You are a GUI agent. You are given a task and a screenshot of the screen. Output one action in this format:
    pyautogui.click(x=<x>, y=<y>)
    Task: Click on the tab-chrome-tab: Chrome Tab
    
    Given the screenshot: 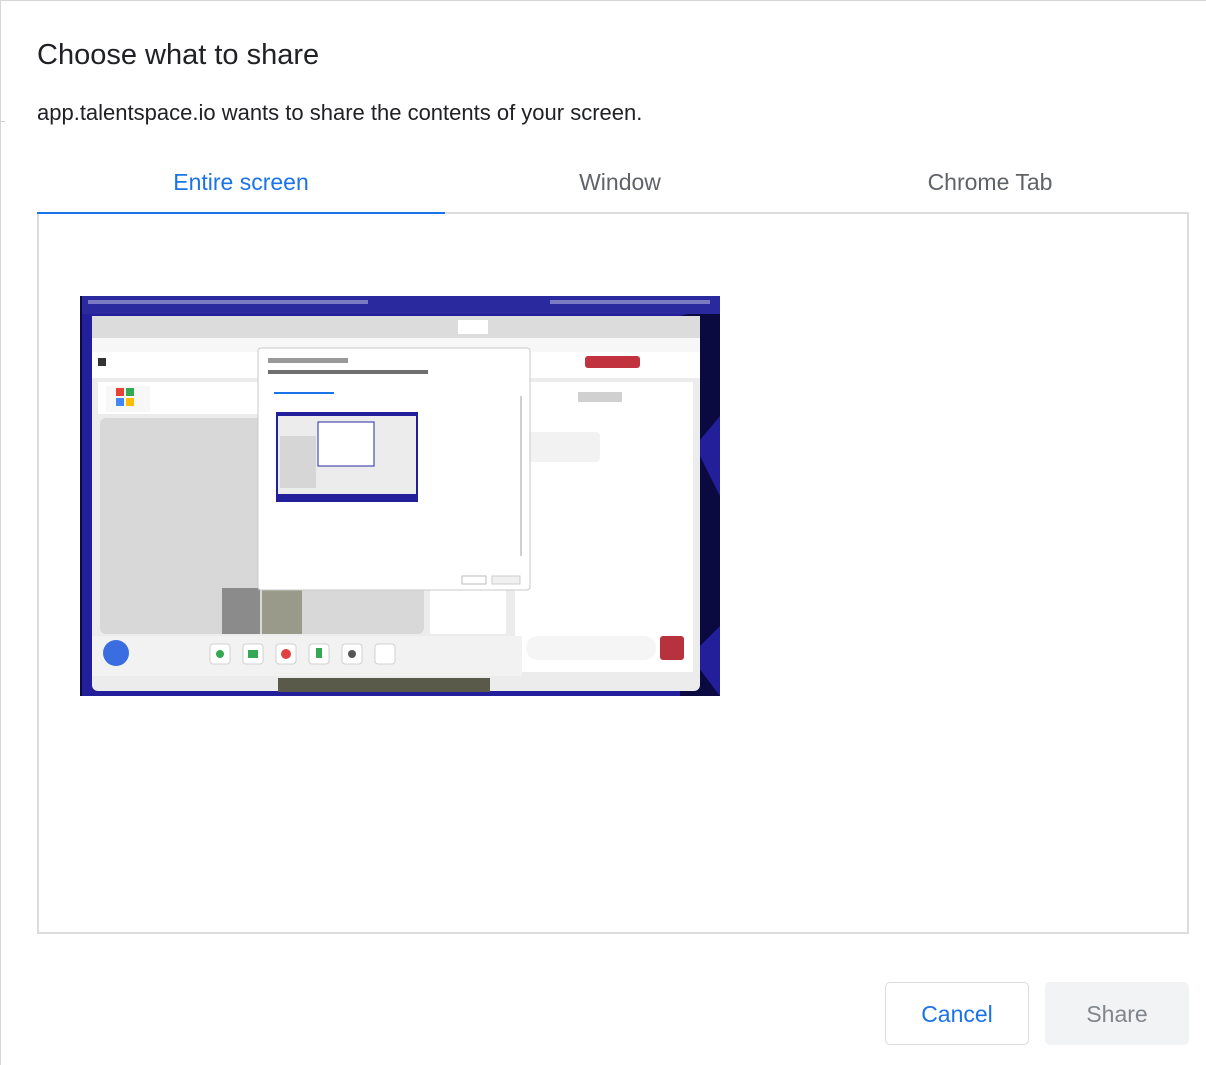 What is the action you would take?
    pyautogui.click(x=990, y=187)
    